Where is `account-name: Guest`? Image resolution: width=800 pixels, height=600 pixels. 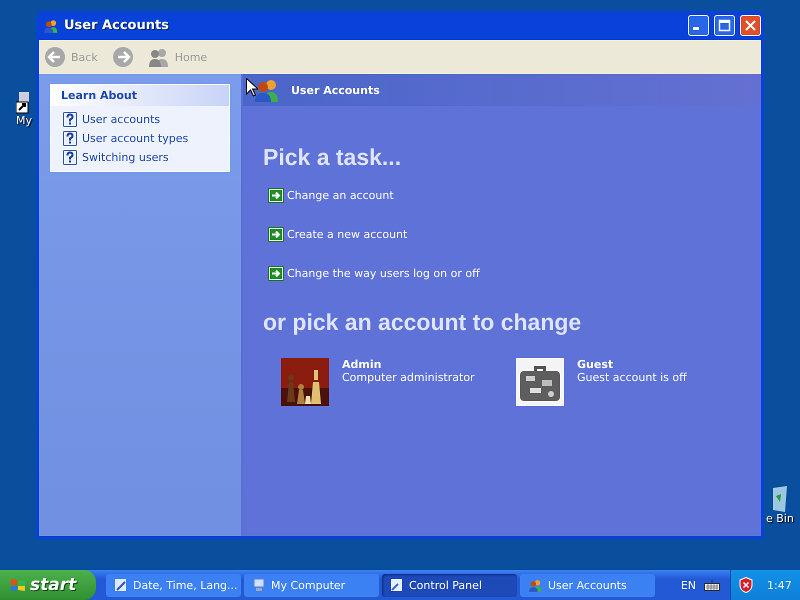
account-name: Guest is located at coordinates (632, 364).